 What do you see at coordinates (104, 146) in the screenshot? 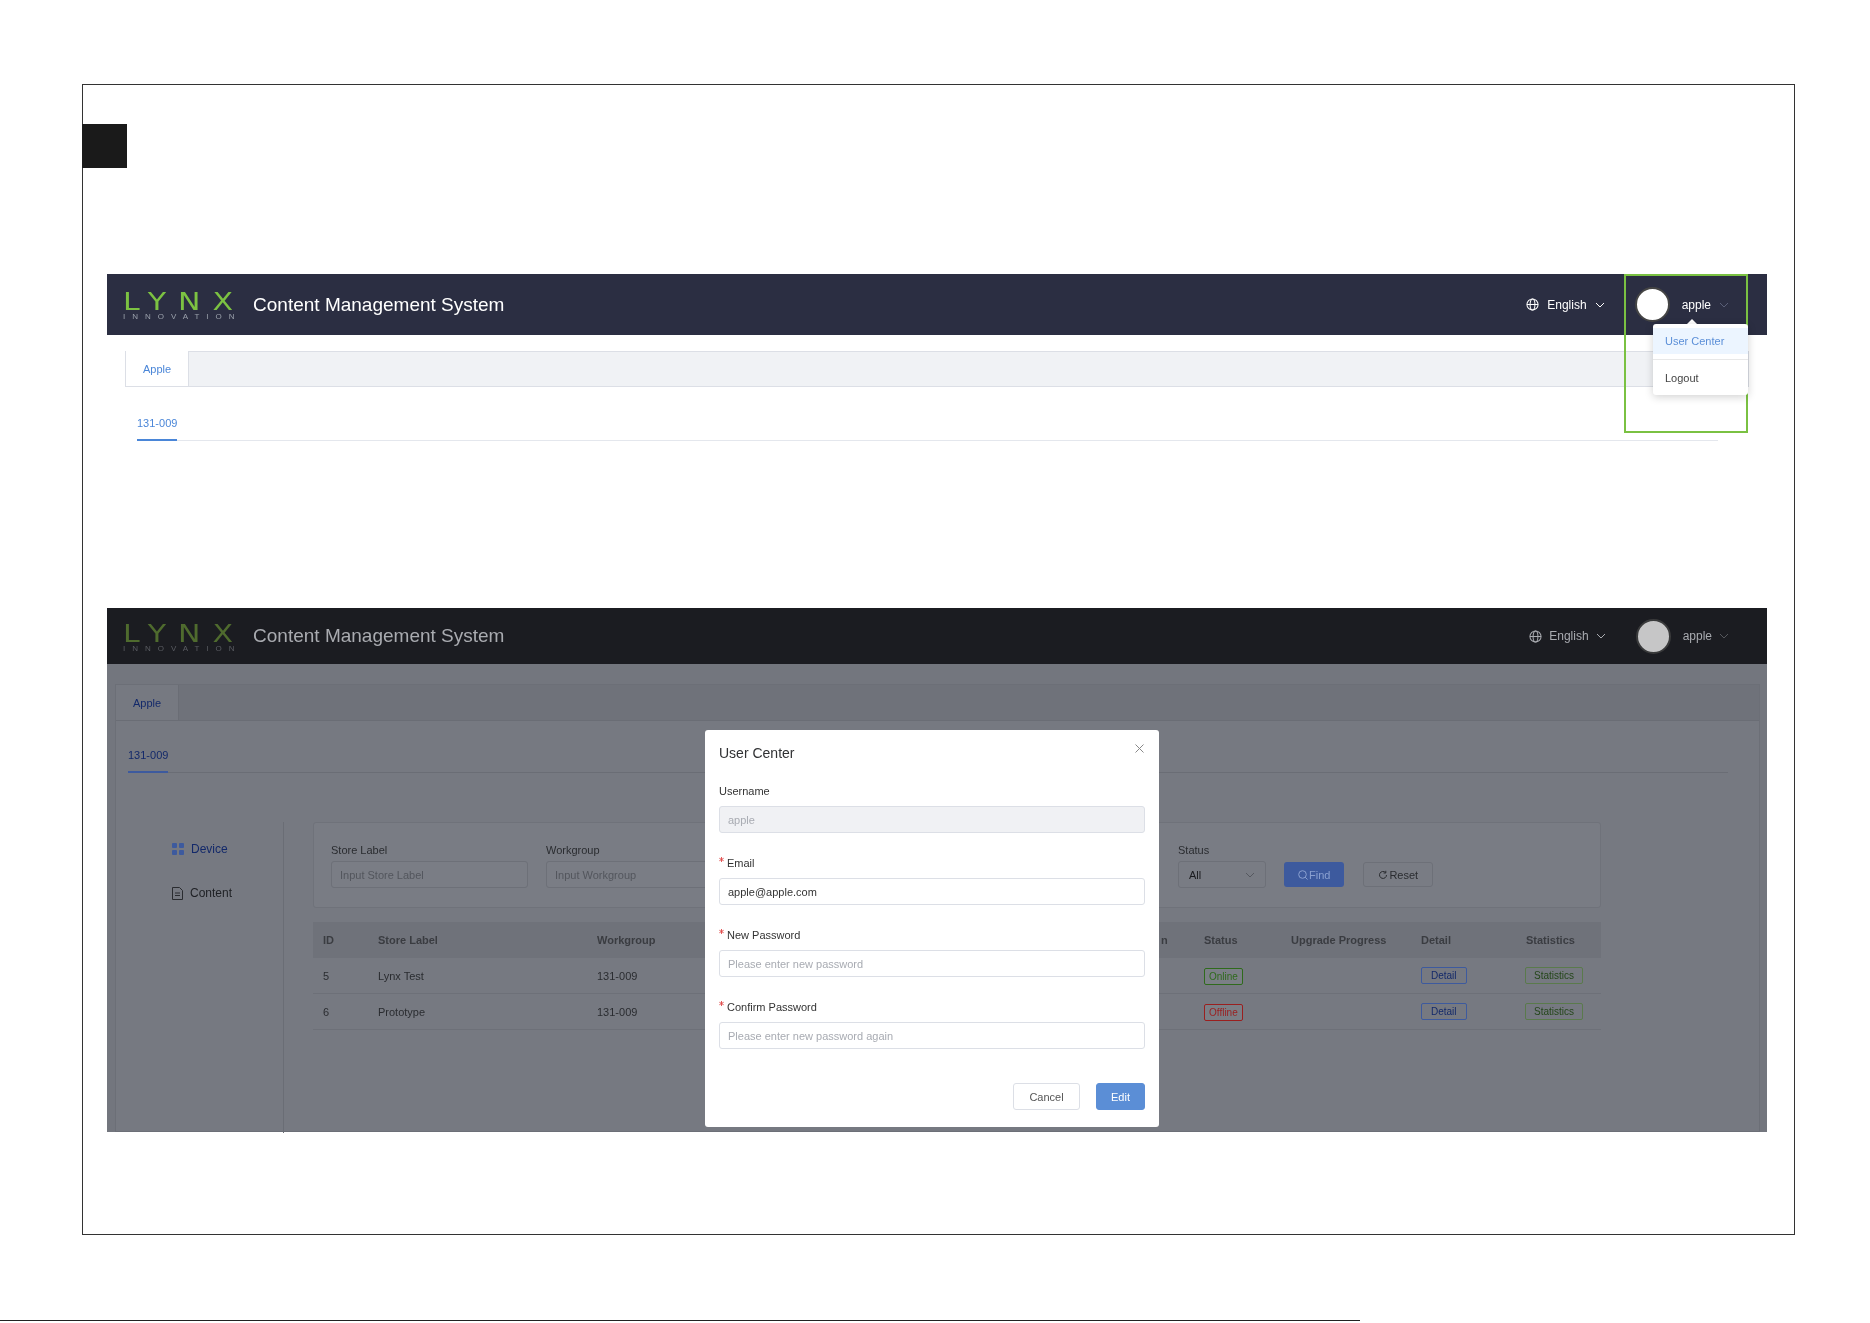
I see `section-marker` at bounding box center [104, 146].